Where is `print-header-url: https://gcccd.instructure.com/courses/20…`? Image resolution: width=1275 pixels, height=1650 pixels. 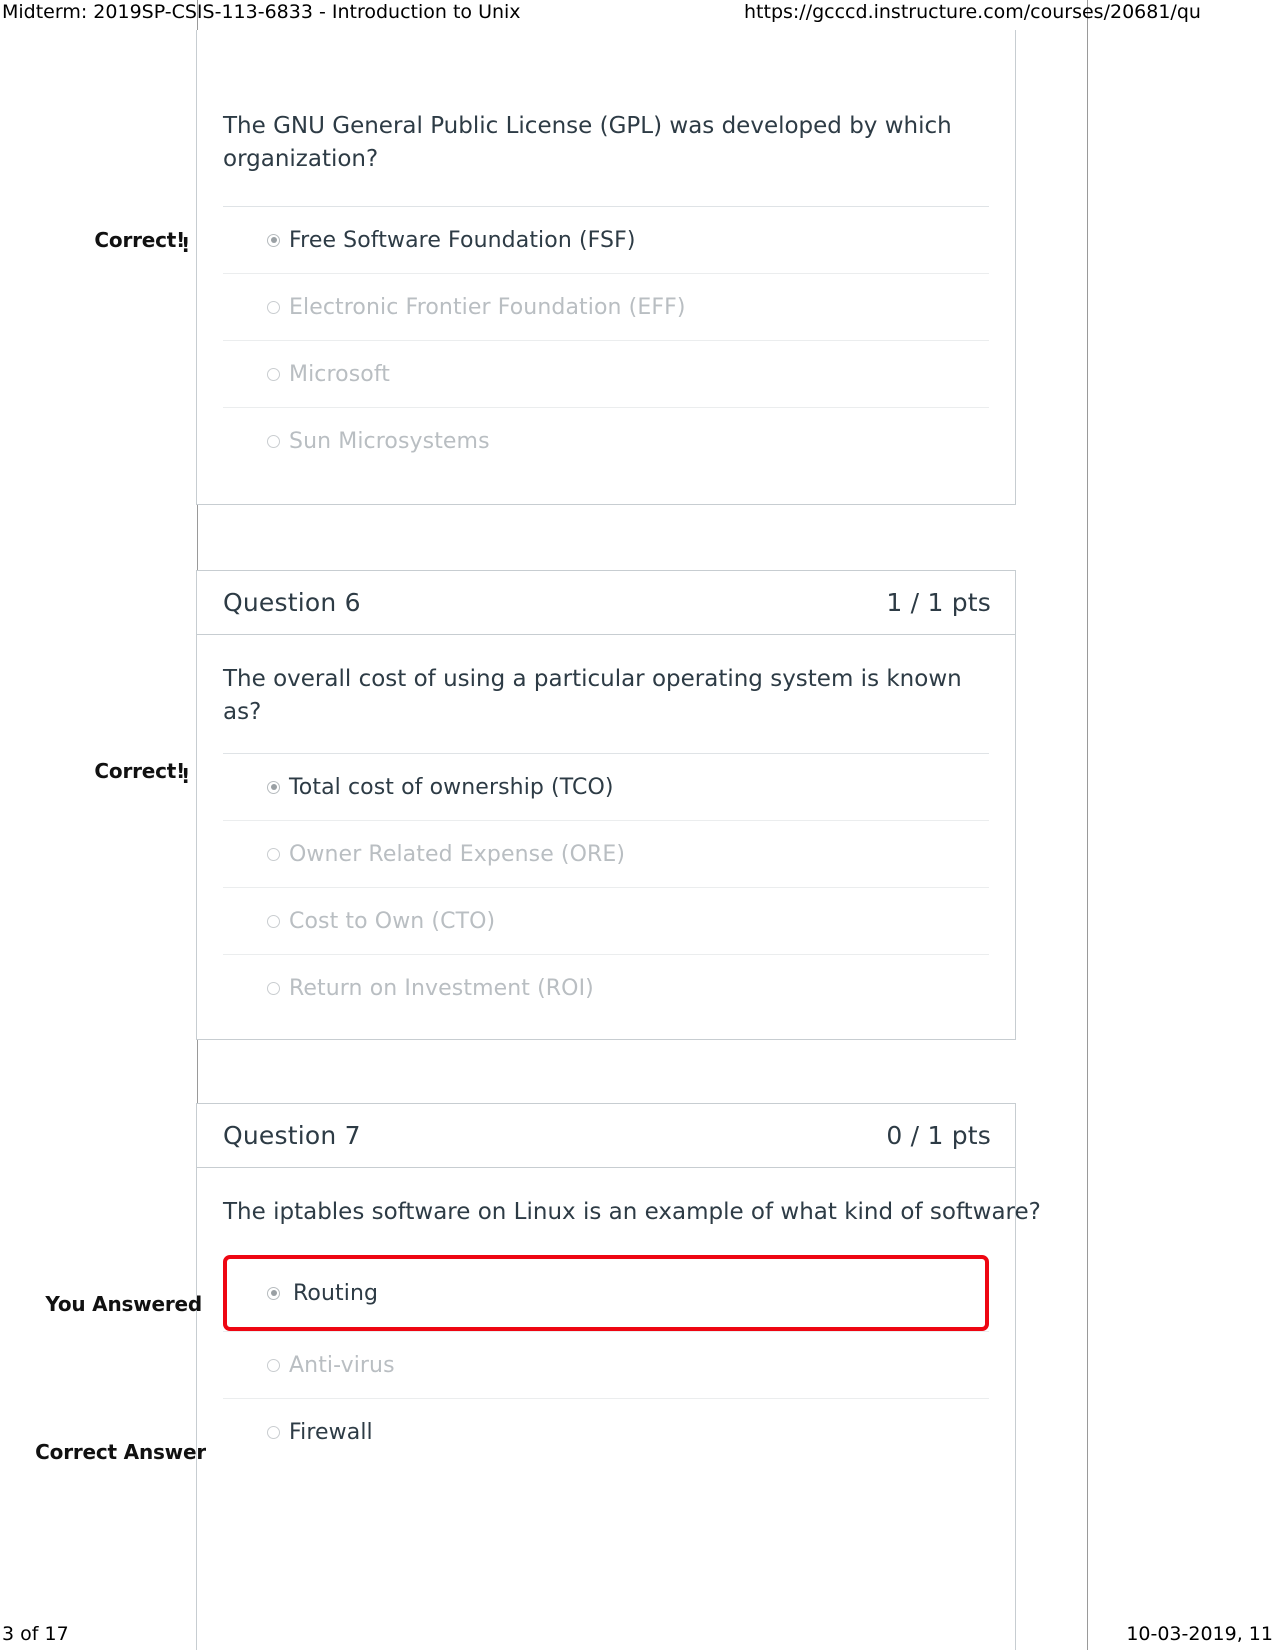 print-header-url: https://gcccd.instructure.com/courses/20… is located at coordinates (972, 12).